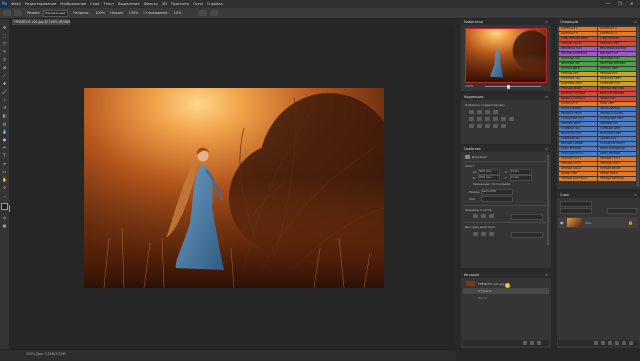  Describe the element at coordinates (578, 159) in the screenshot. I see `action-button: ТЁПЛЫЙ ТОН 1` at that location.